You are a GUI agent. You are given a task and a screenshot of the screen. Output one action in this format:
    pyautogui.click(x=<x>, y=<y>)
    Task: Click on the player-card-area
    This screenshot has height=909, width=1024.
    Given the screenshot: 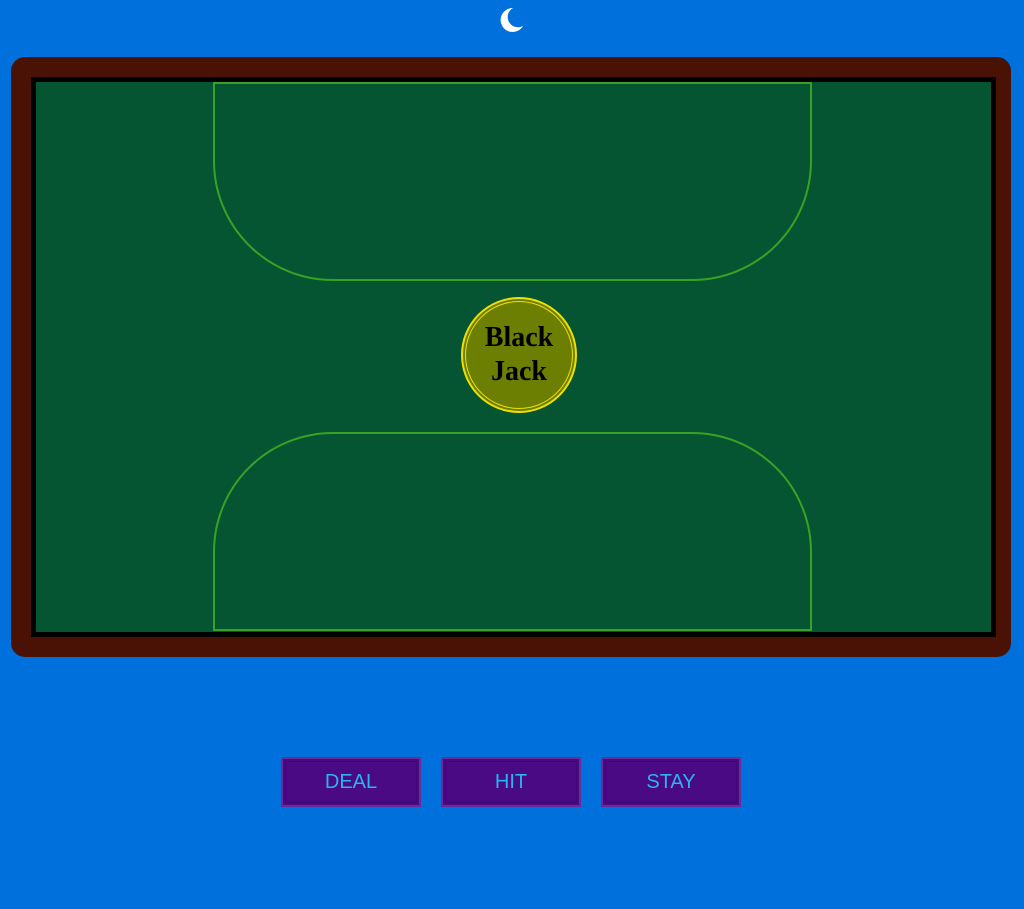 What is the action you would take?
    pyautogui.click(x=512, y=531)
    